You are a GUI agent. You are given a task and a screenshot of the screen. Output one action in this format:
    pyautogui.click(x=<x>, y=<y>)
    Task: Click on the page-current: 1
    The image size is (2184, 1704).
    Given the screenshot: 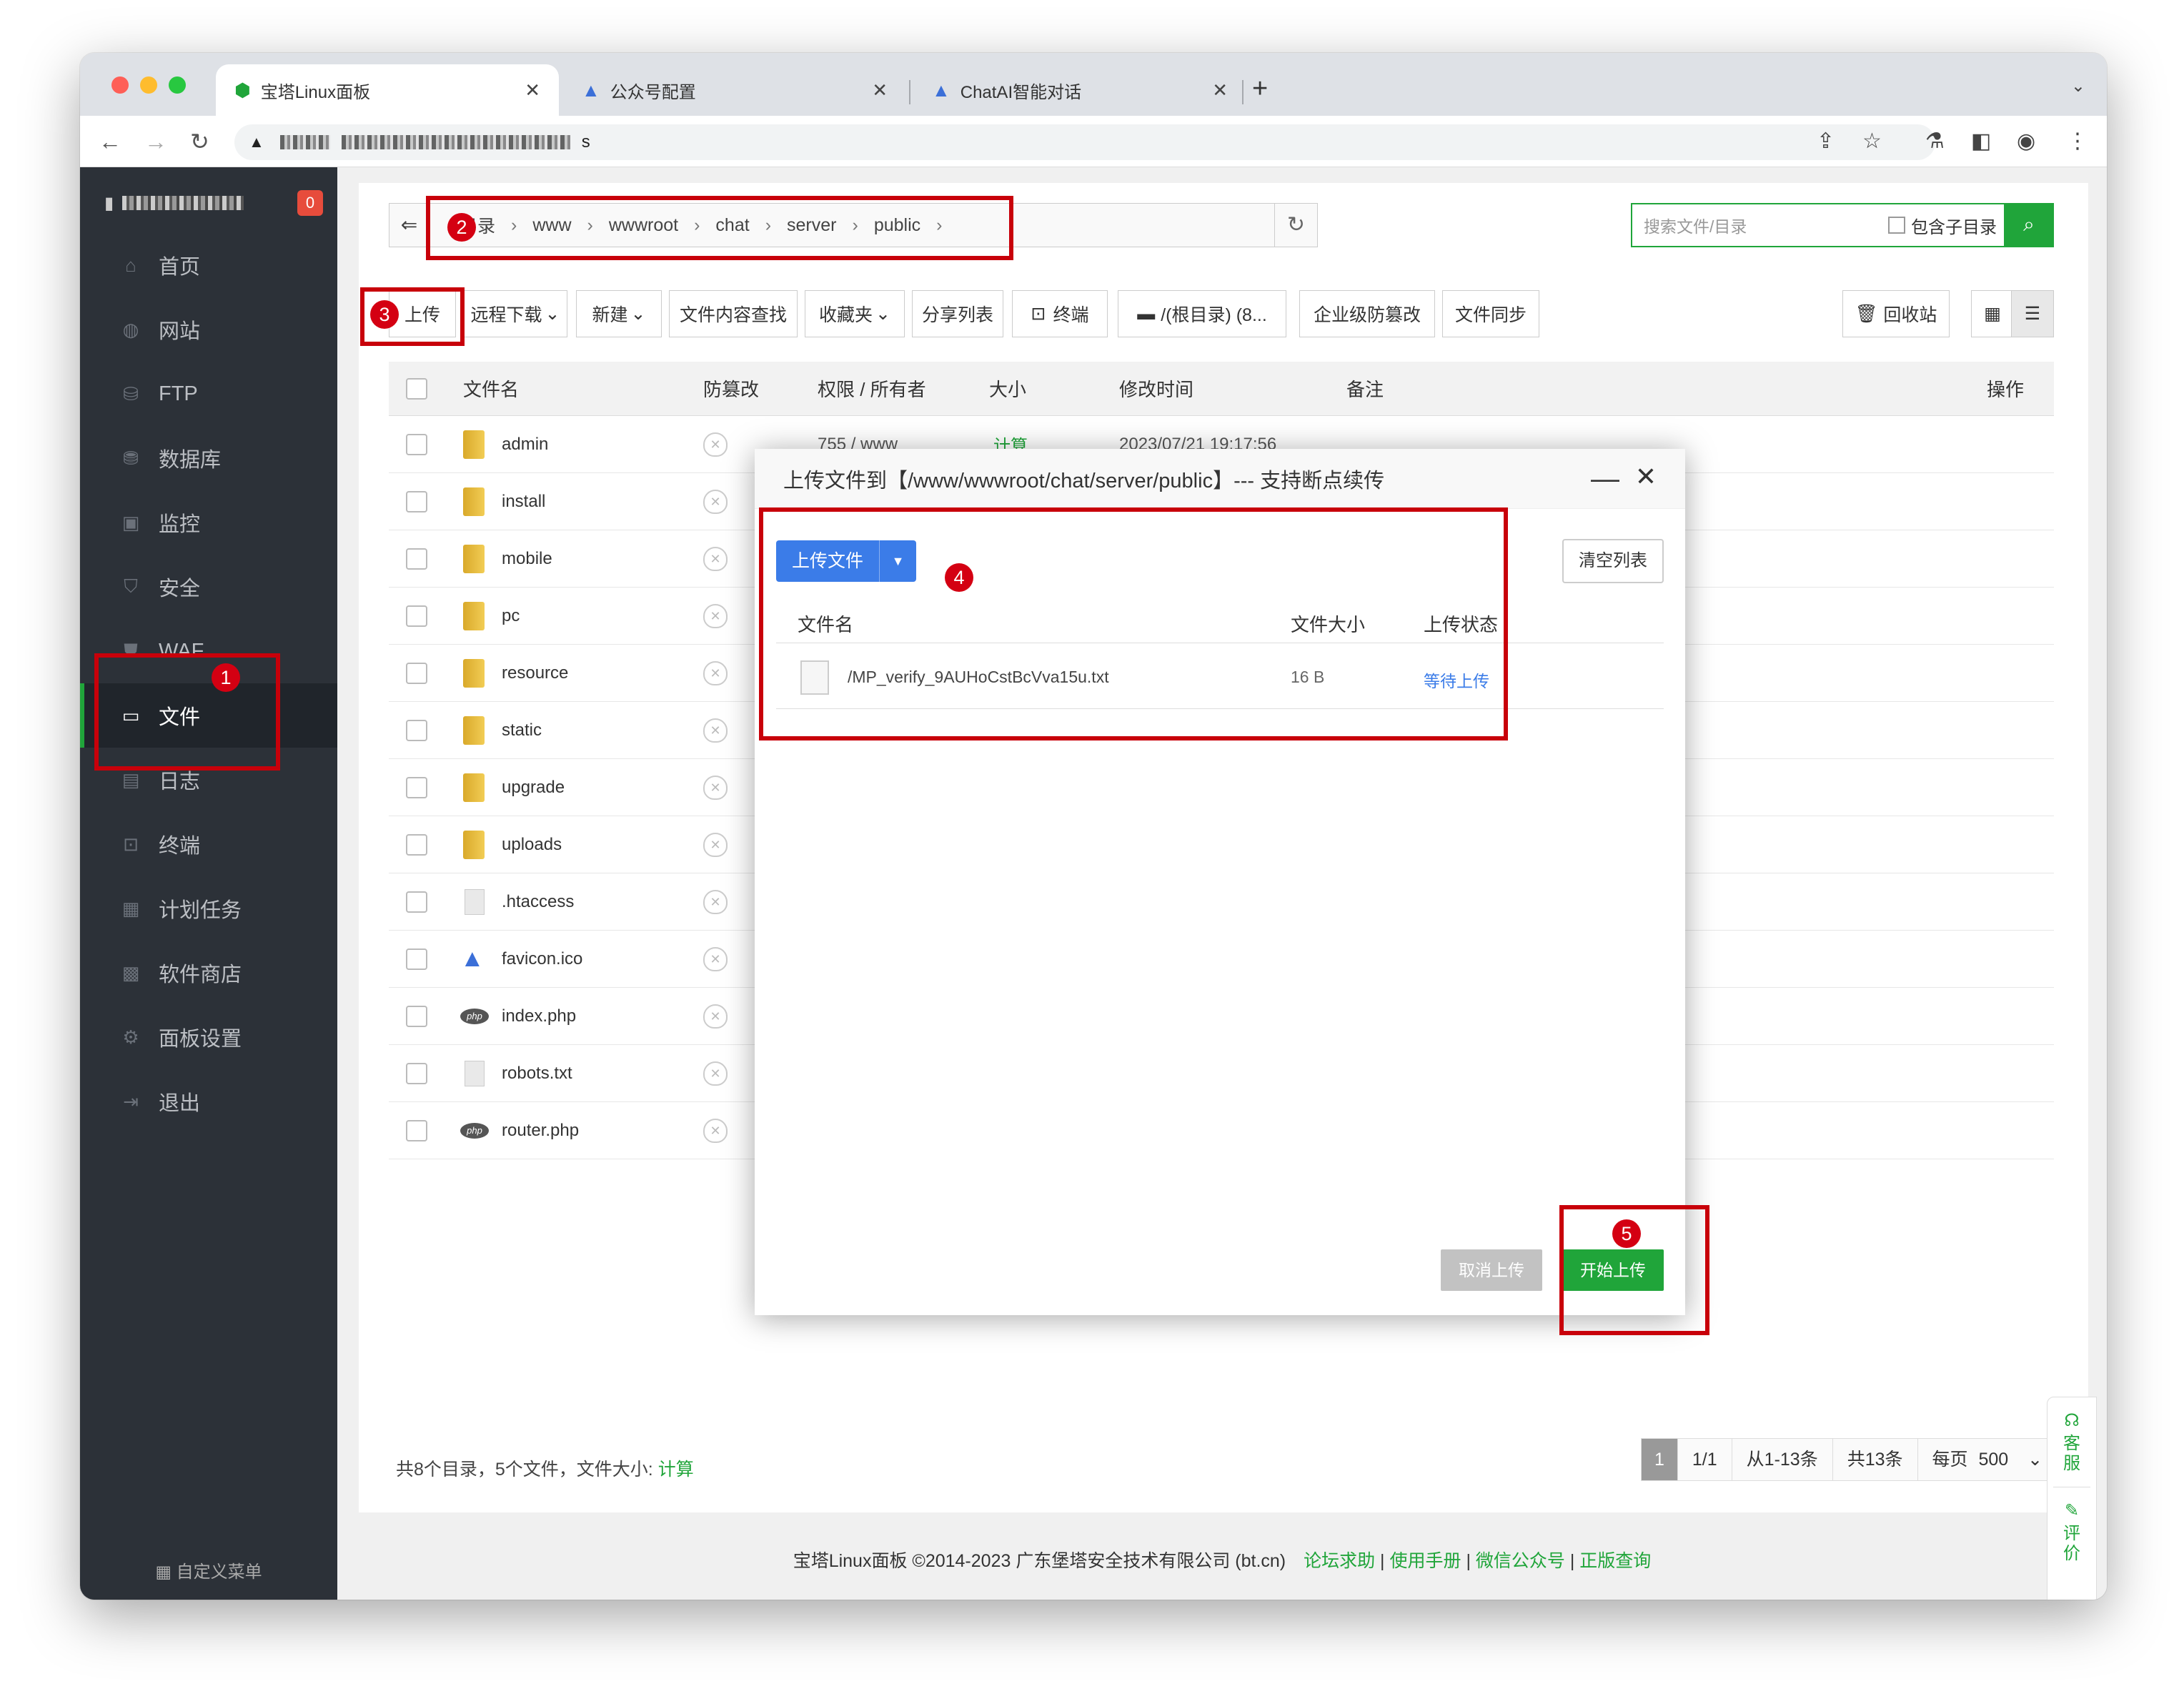 What is the action you would take?
    pyautogui.click(x=1660, y=1459)
    